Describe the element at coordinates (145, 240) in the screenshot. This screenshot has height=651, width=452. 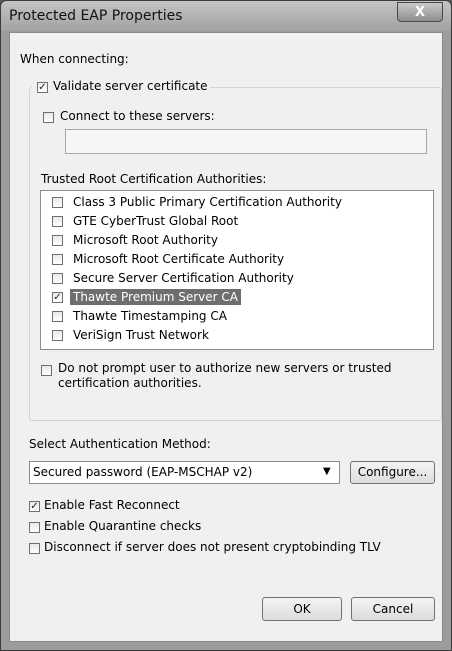
I see `list-item-label: Microsoft Root Authority` at that location.